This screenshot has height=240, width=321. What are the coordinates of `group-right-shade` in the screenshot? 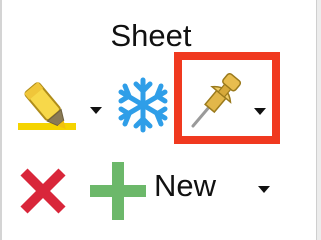 It's located at (319, 120).